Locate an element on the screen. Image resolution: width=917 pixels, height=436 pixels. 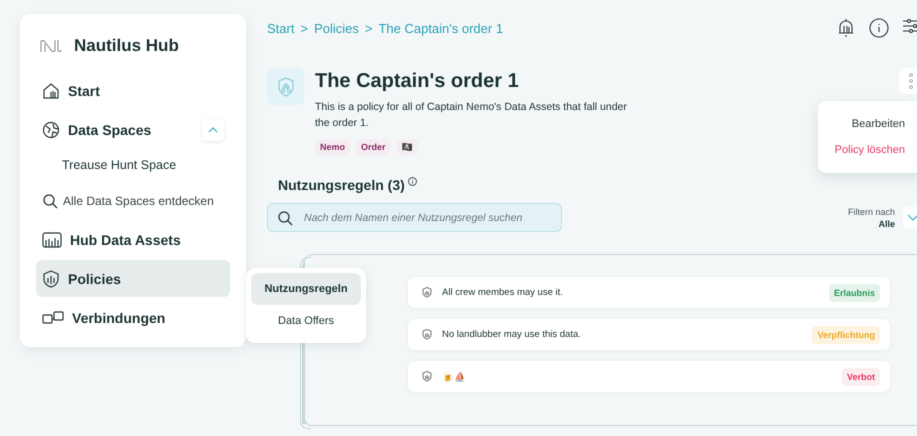
rule-text: 🍺⛵ is located at coordinates (454, 376).